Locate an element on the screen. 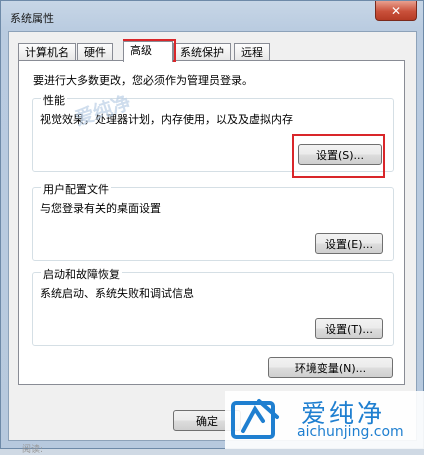 The image size is (424, 455). tab-remote: 远程 is located at coordinates (252, 52).